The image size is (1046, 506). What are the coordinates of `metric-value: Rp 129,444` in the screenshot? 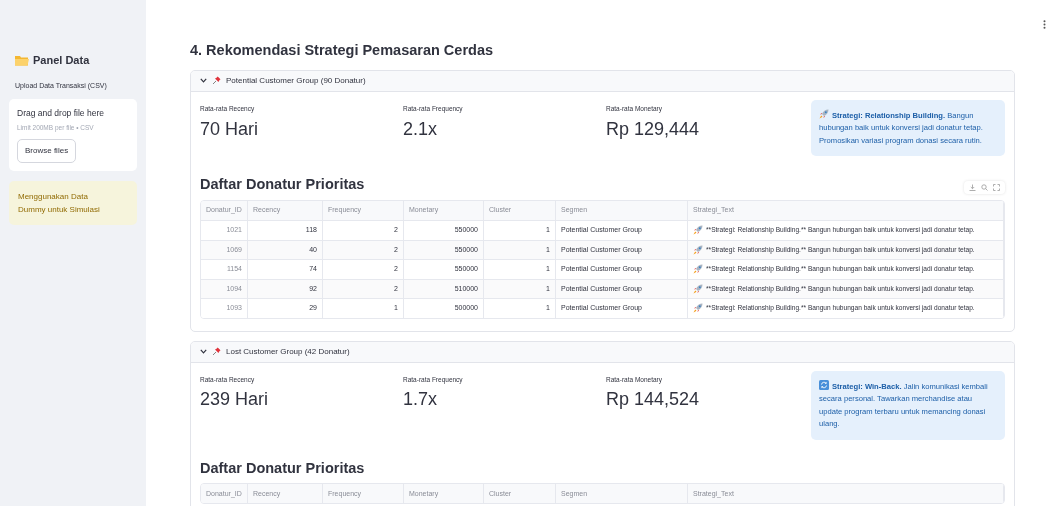 It's located at (653, 129).